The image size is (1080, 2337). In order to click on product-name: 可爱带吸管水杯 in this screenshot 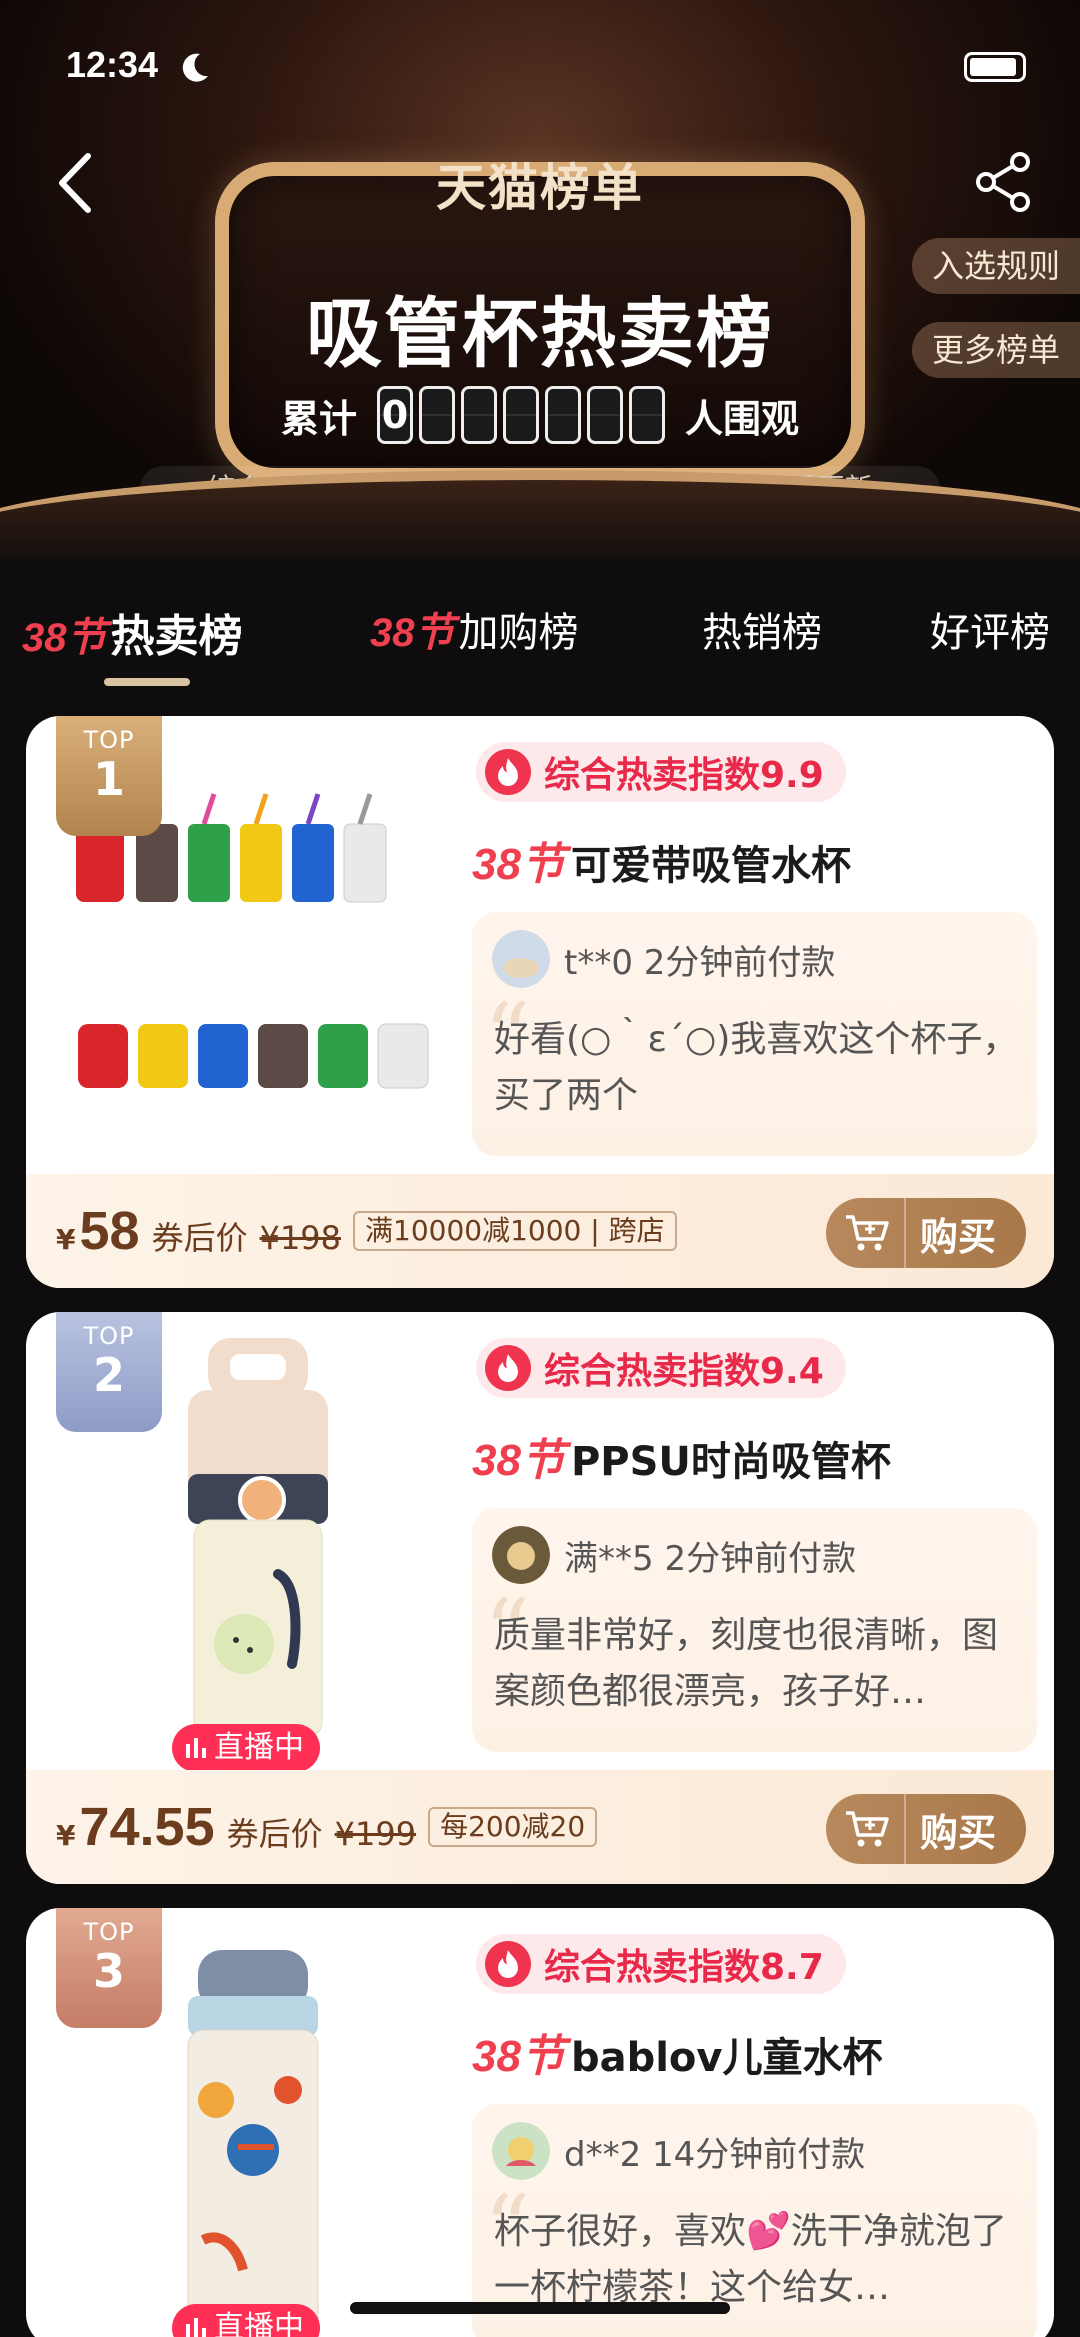, I will do `click(710, 866)`.